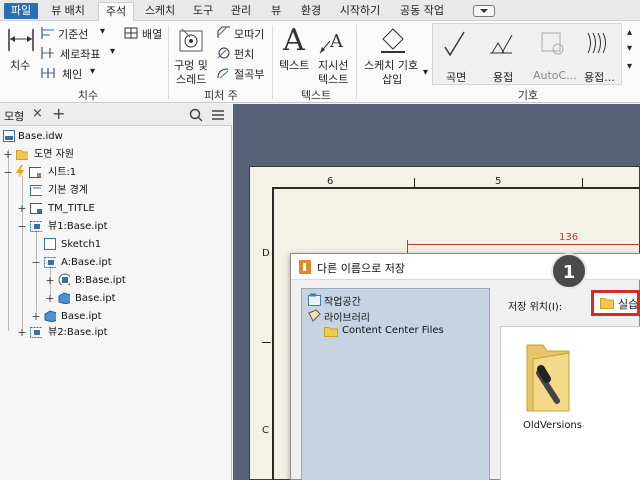 This screenshot has width=640, height=480. What do you see at coordinates (276, 11) in the screenshot?
I see `tab-view: 뷰` at bounding box center [276, 11].